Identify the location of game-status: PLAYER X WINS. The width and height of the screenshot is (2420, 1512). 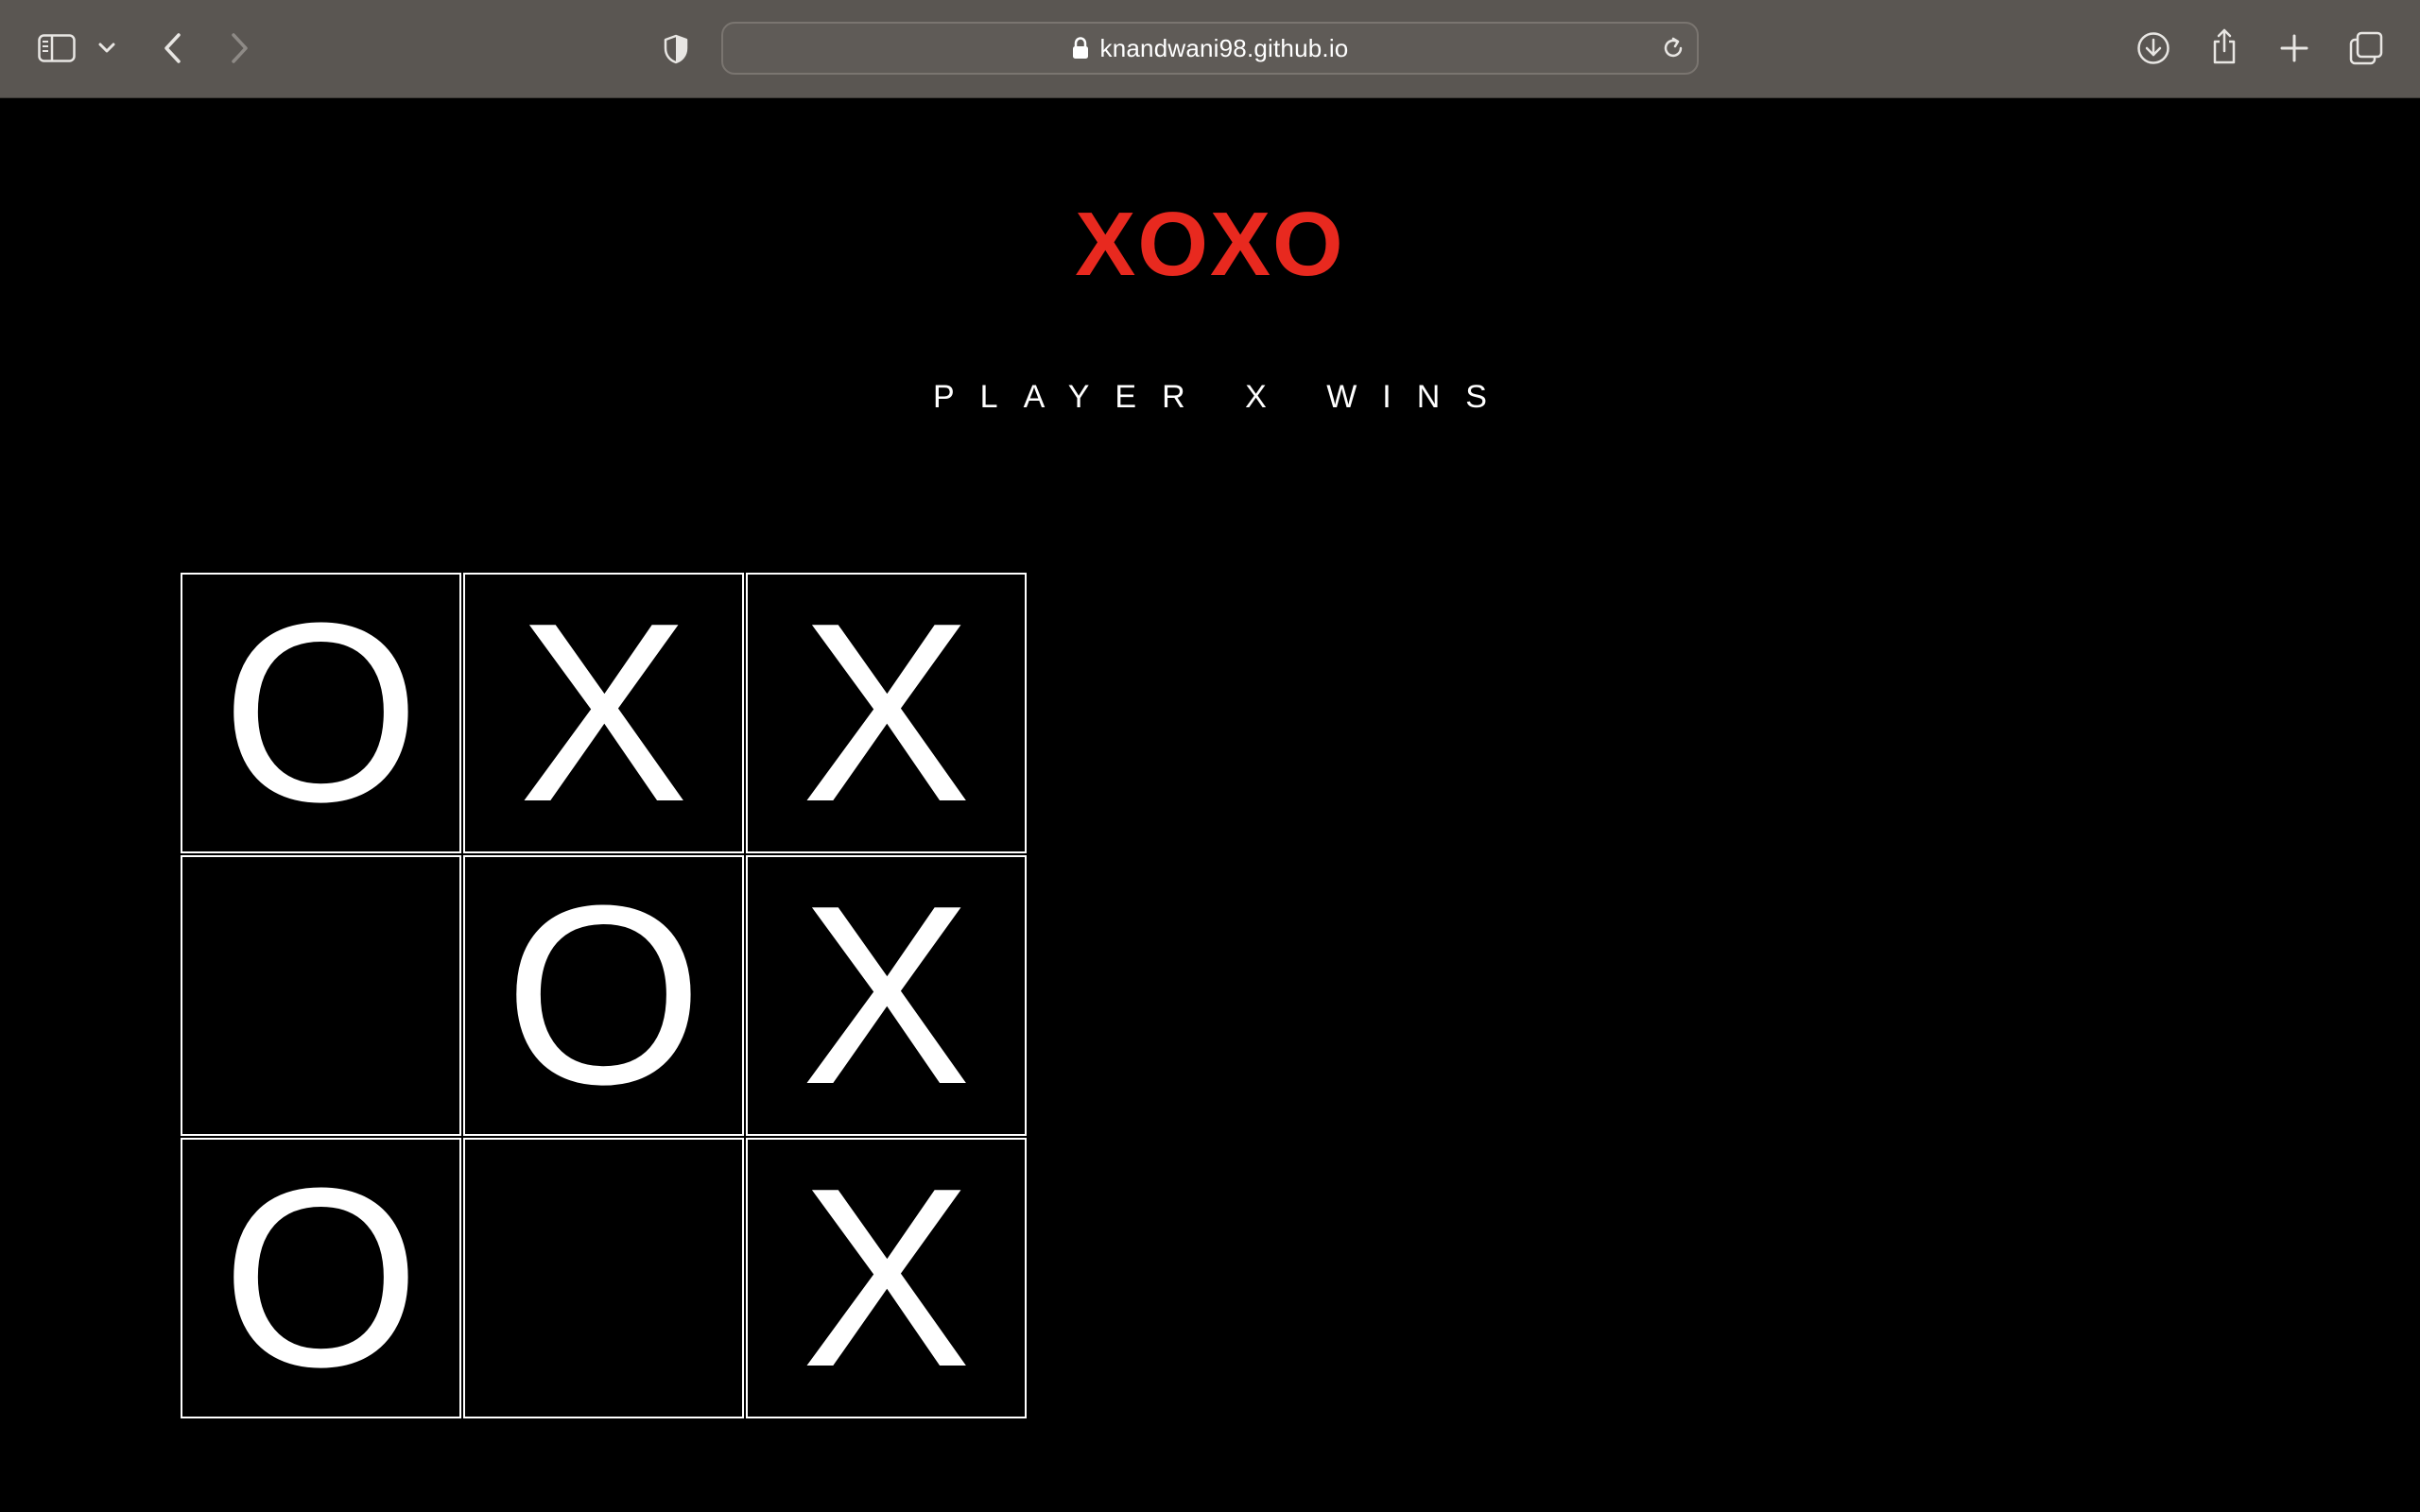
(1222, 397).